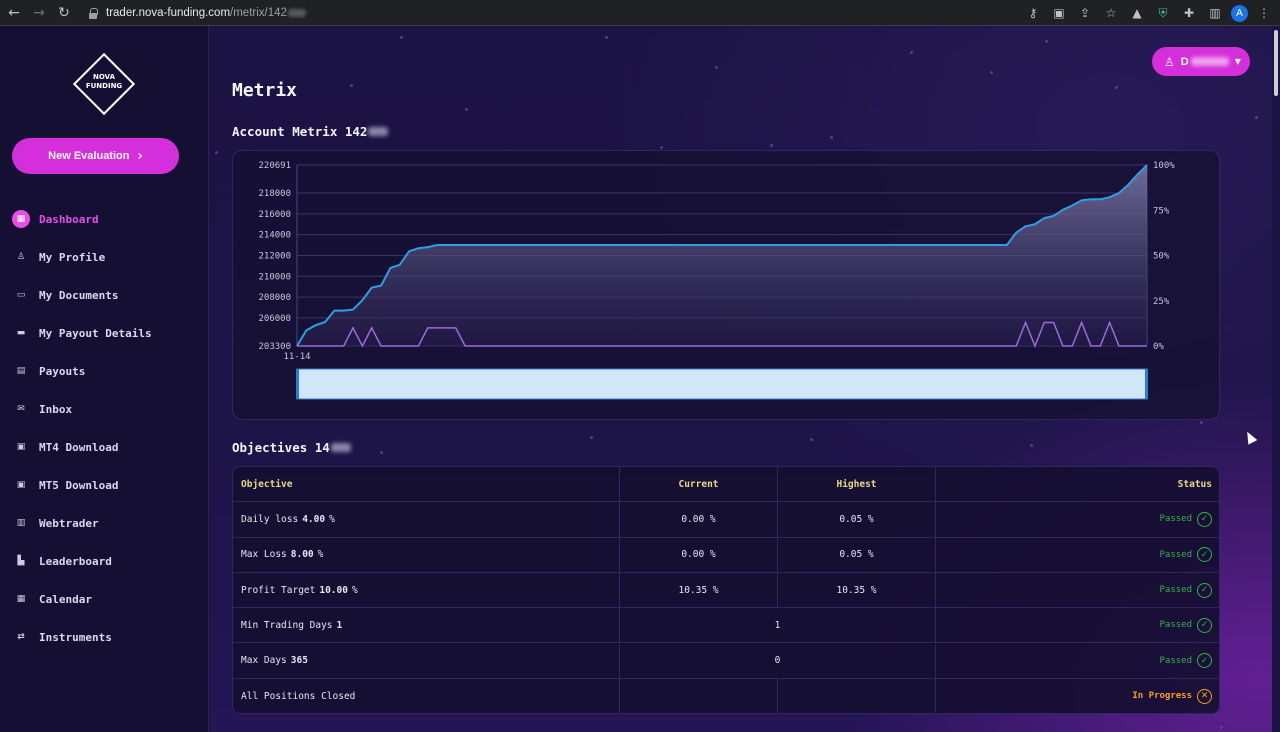 Image resolution: width=1280 pixels, height=732 pixels. I want to click on column-header: Highest, so click(856, 484).